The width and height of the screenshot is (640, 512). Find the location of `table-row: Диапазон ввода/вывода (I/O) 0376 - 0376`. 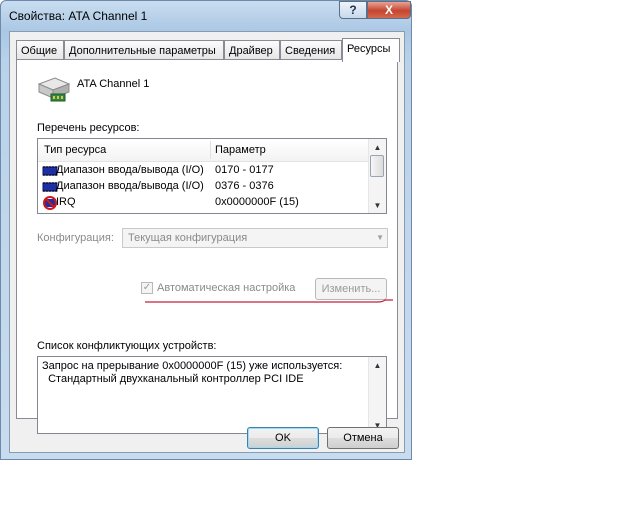

table-row: Диапазон ввода/вывода (I/O) 0376 - 0376 is located at coordinates (204, 187).